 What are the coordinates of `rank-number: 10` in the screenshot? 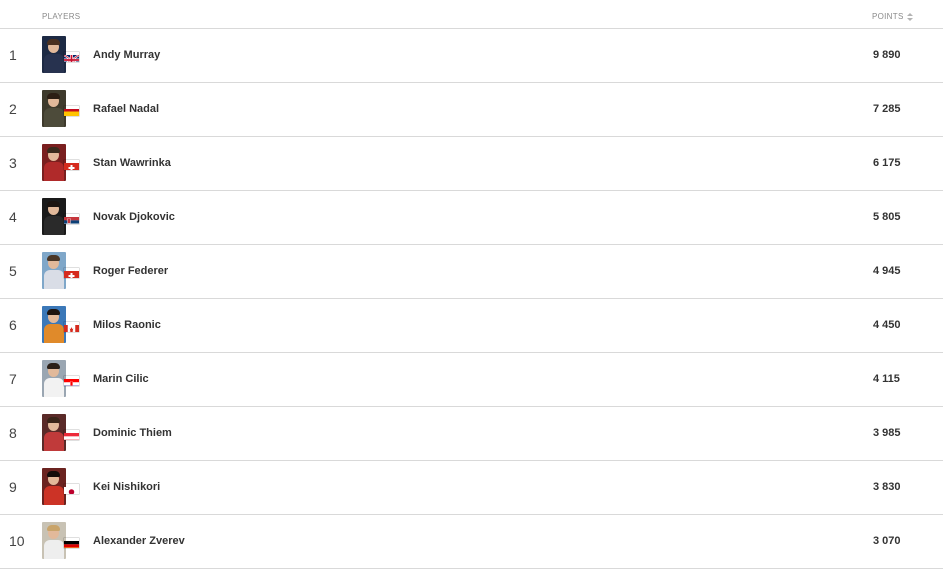 It's located at (17, 541).